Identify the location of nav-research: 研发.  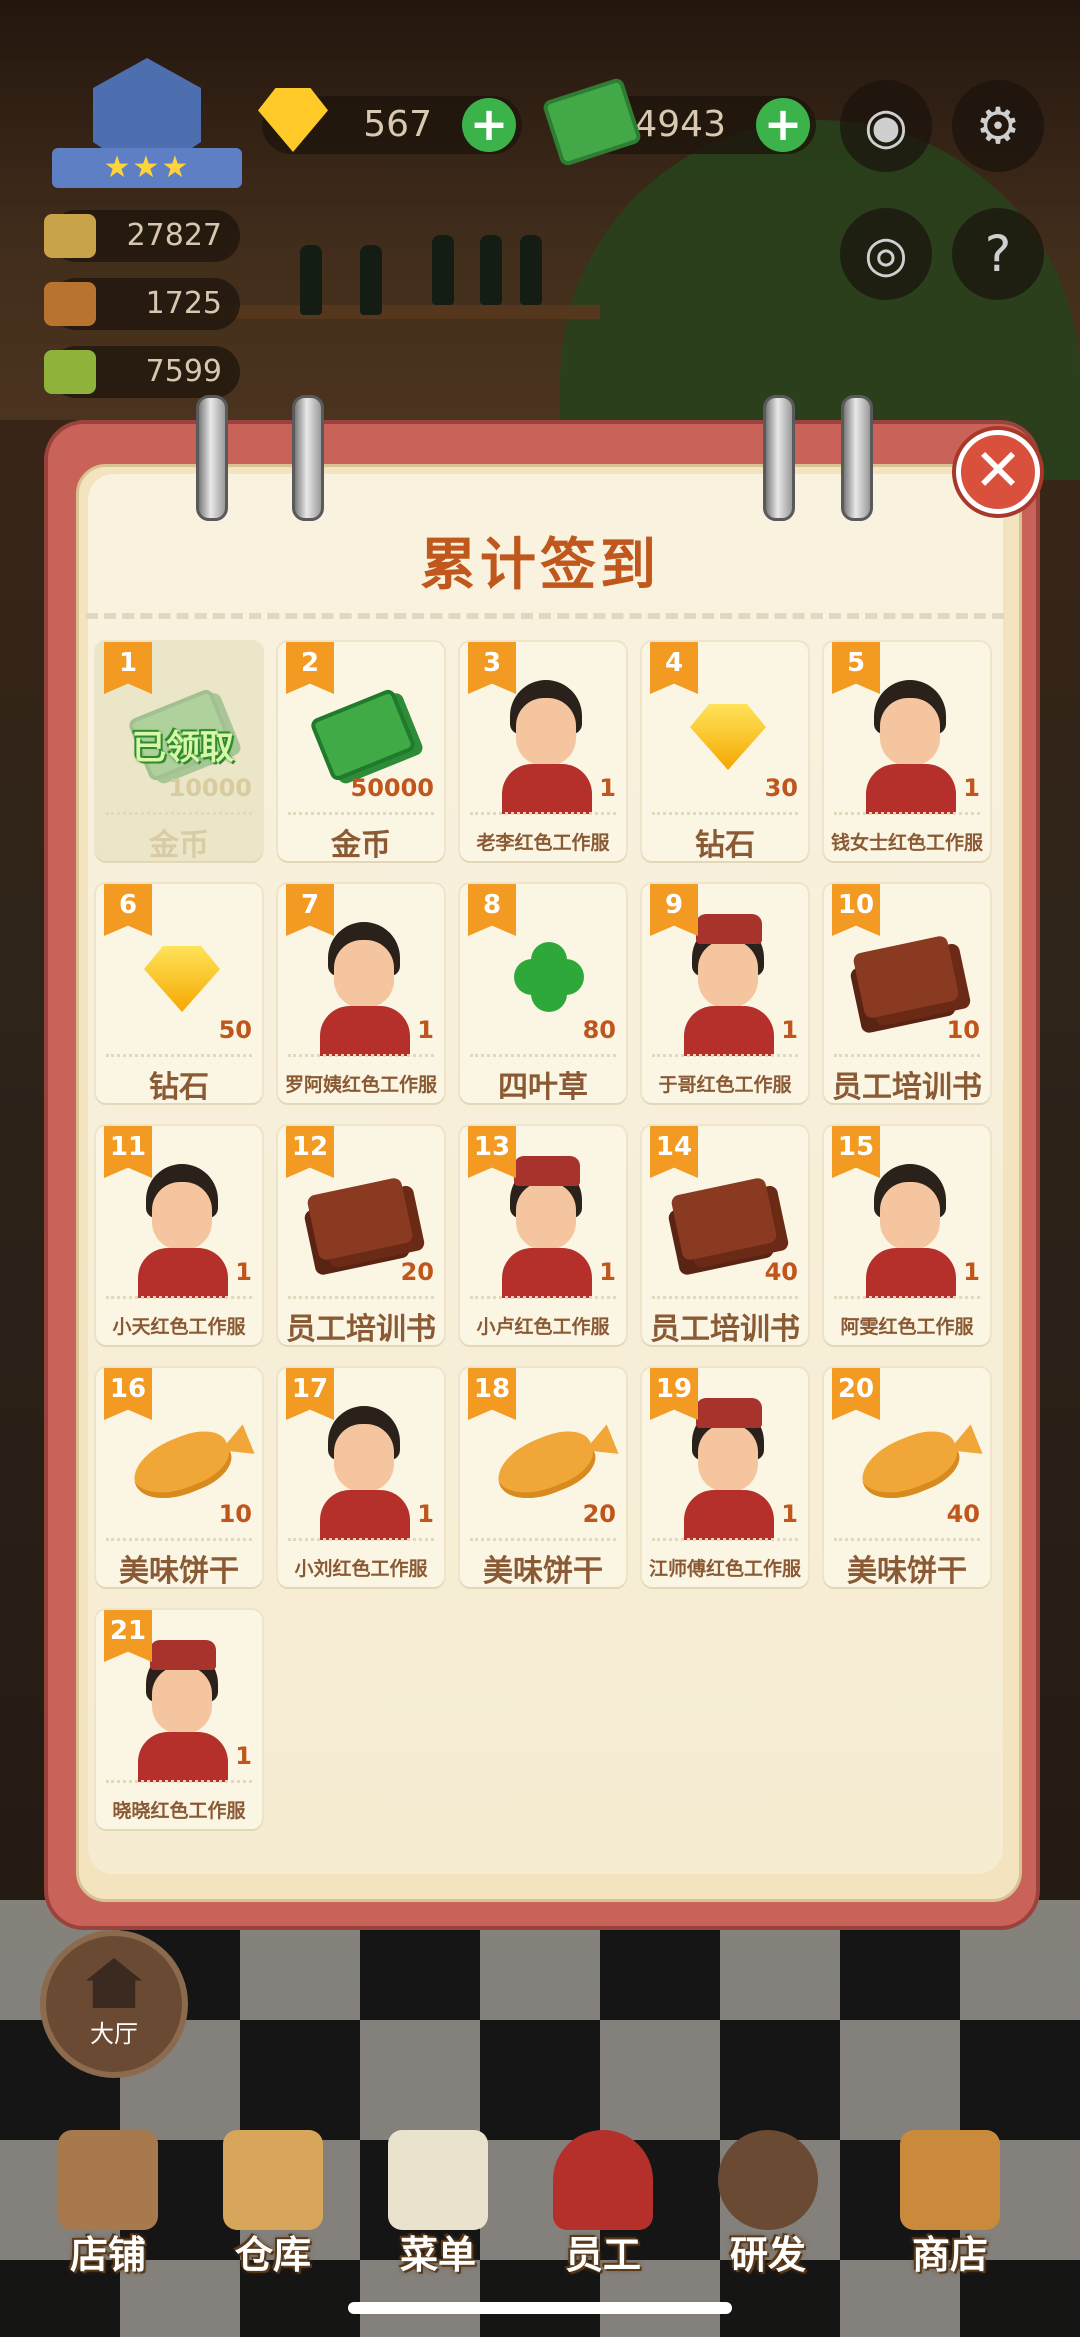
(768, 2200).